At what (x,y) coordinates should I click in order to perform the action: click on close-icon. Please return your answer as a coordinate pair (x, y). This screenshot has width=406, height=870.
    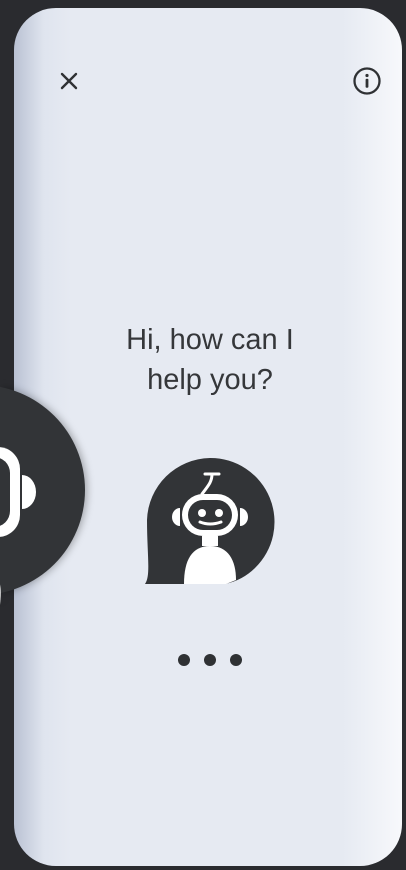
    Looking at the image, I should click on (69, 81).